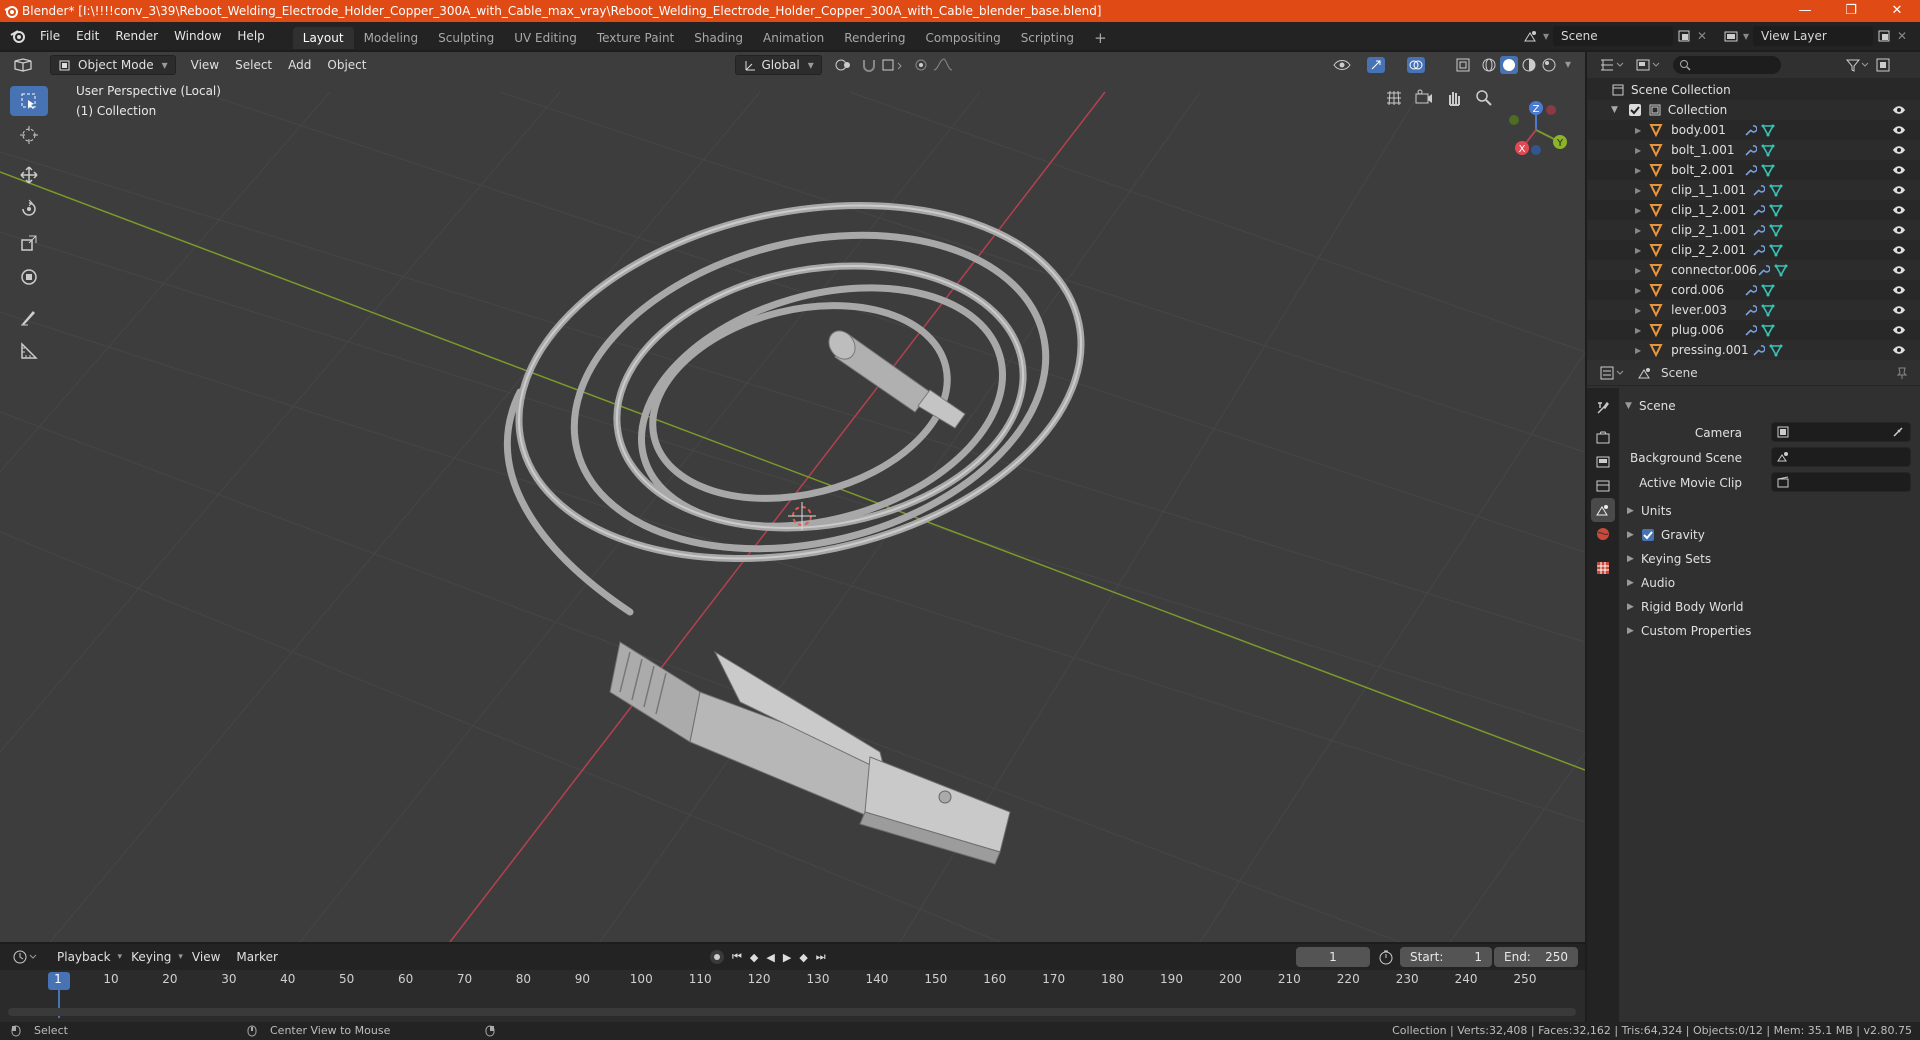 Image resolution: width=1920 pixels, height=1040 pixels. What do you see at coordinates (1841, 457) in the screenshot?
I see `background-scene-field` at bounding box center [1841, 457].